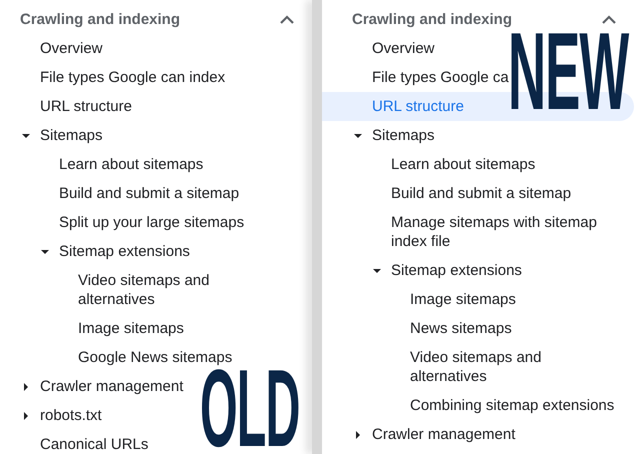 This screenshot has height=454, width=640. I want to click on nav-item: Manage sitemaps with sitemap index file, so click(493, 232).